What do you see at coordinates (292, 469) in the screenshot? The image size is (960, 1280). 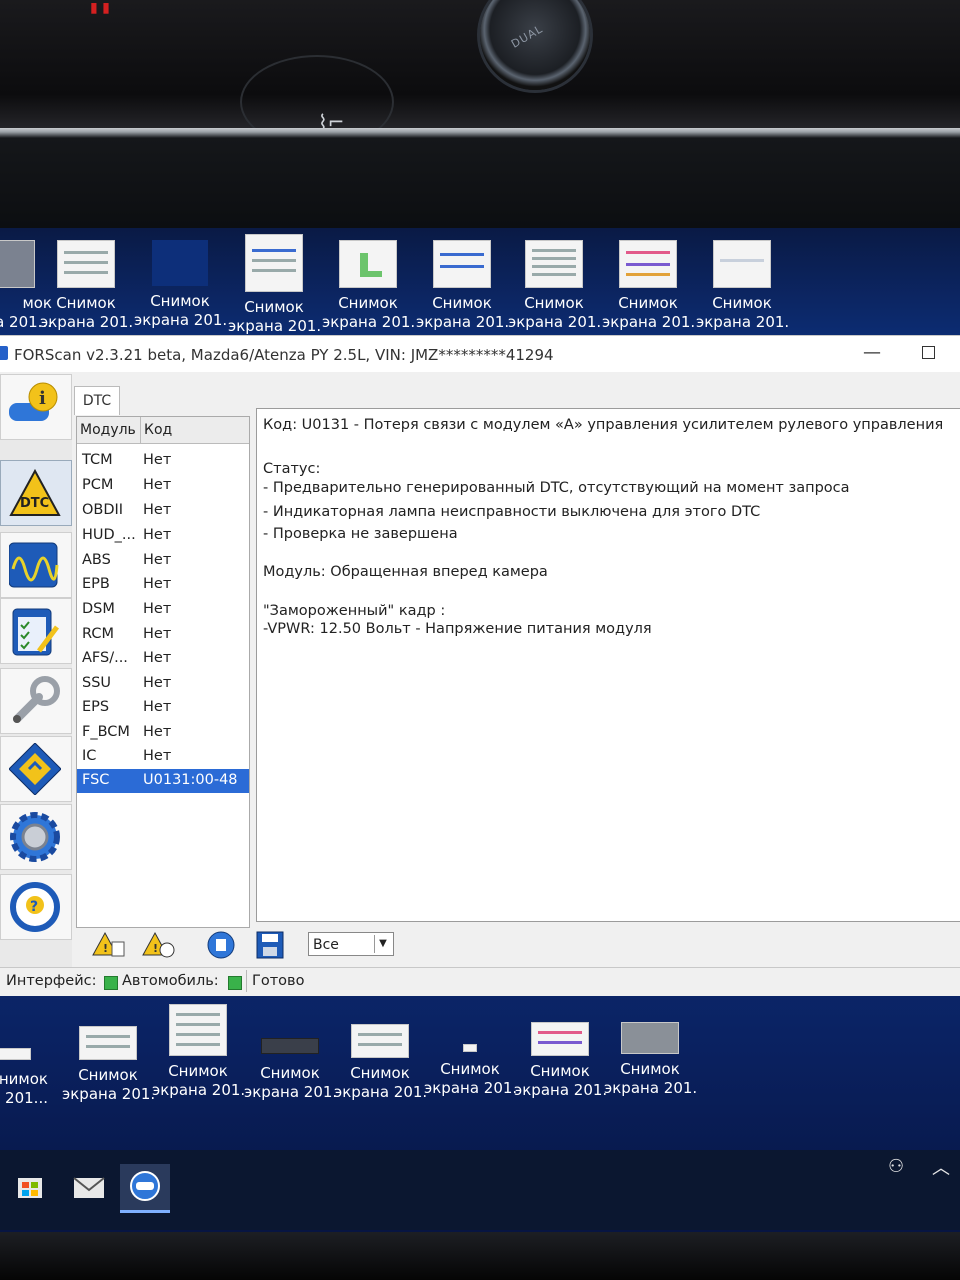 I see `status-title: Статус:` at bounding box center [292, 469].